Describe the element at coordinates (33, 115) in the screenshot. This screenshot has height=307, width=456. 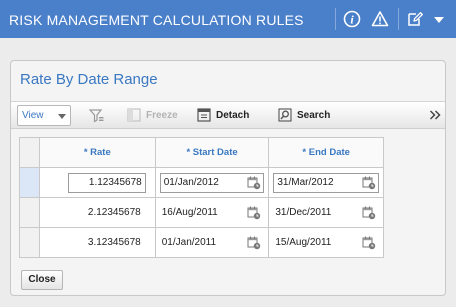
I see `view-dropdown-label: View` at that location.